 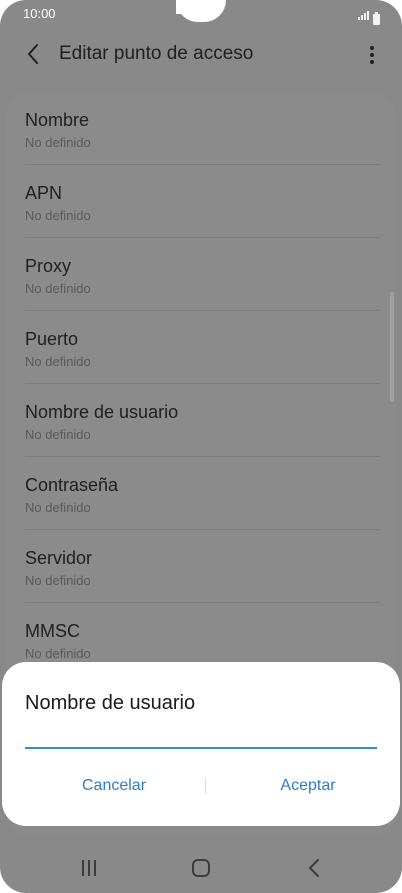 I want to click on list-item-label: Servidor, so click(x=59, y=558).